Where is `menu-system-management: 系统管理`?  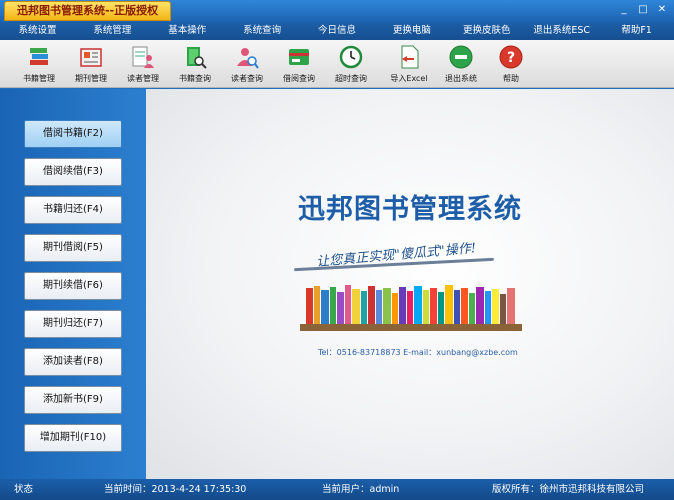 menu-system-management: 系统管理 is located at coordinates (112, 31).